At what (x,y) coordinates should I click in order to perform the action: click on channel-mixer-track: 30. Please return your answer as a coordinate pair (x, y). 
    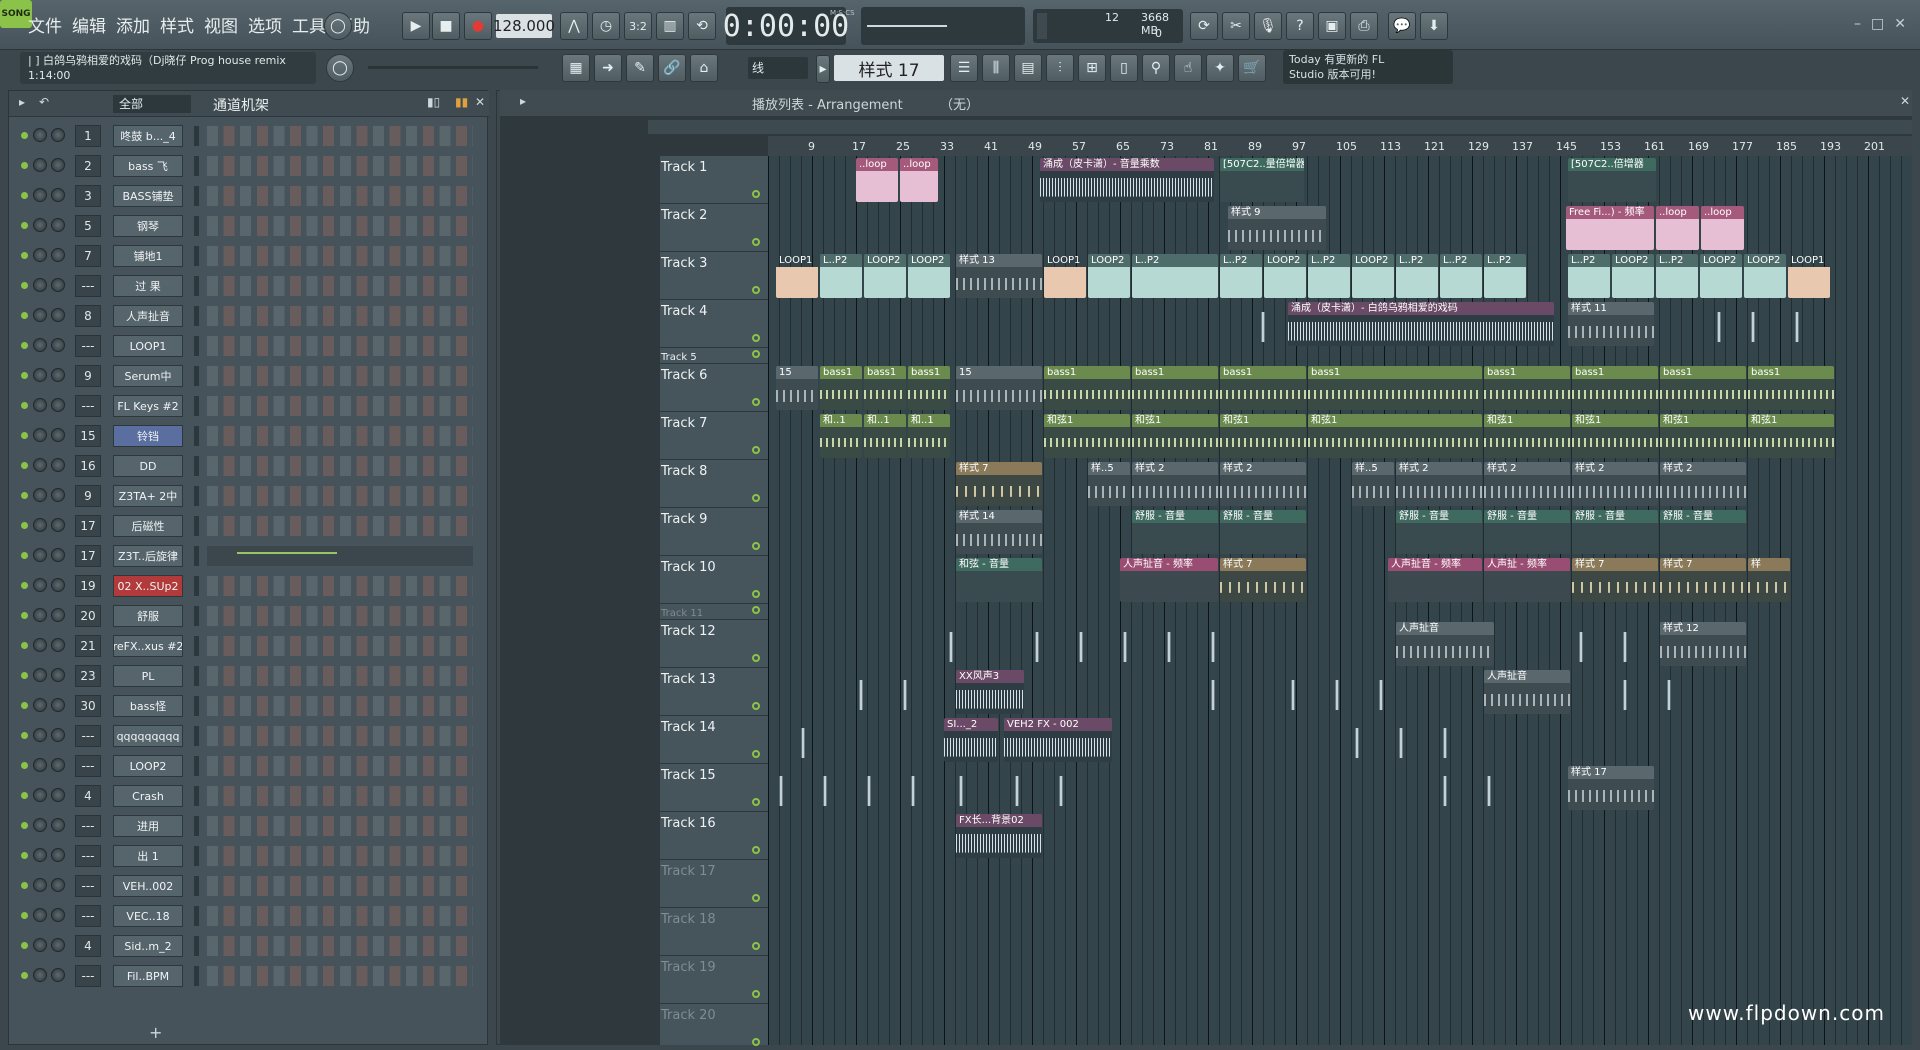
    Looking at the image, I should click on (88, 706).